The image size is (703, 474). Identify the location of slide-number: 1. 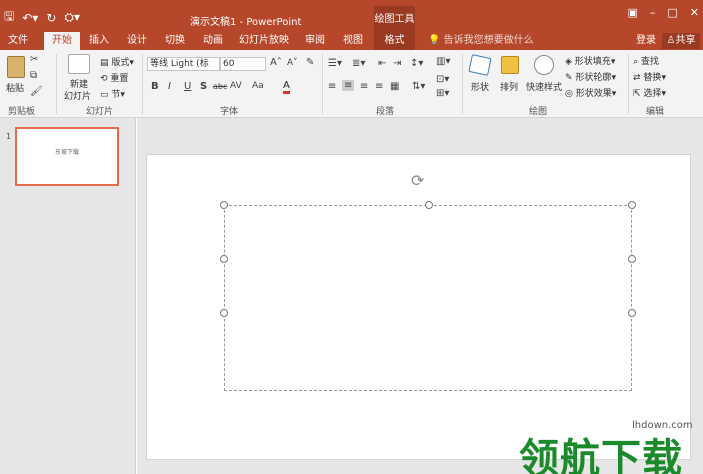
(9, 136).